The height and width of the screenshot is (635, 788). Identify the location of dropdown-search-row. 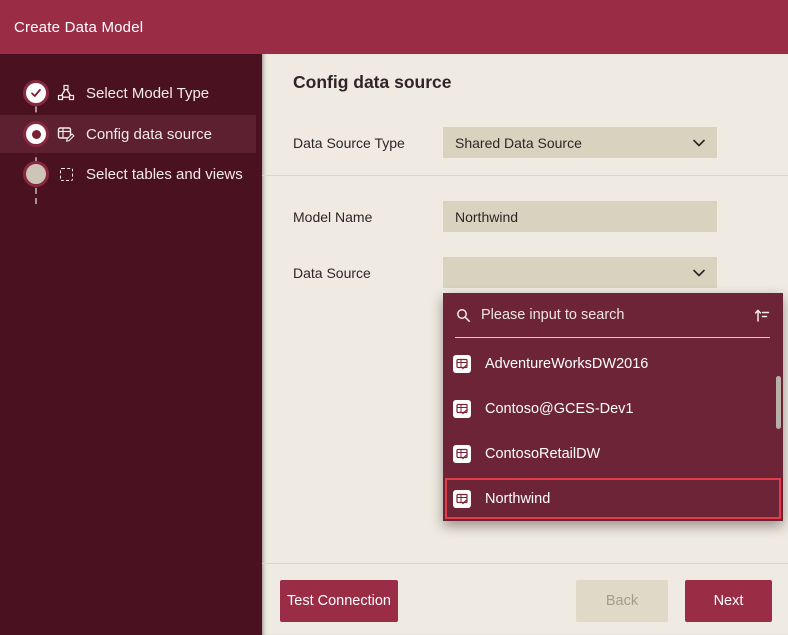
(613, 315).